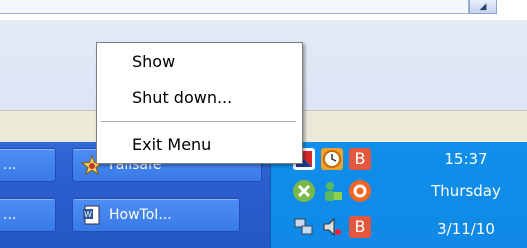 The height and width of the screenshot is (248, 527). I want to click on clock-time: 15:37, so click(466, 159).